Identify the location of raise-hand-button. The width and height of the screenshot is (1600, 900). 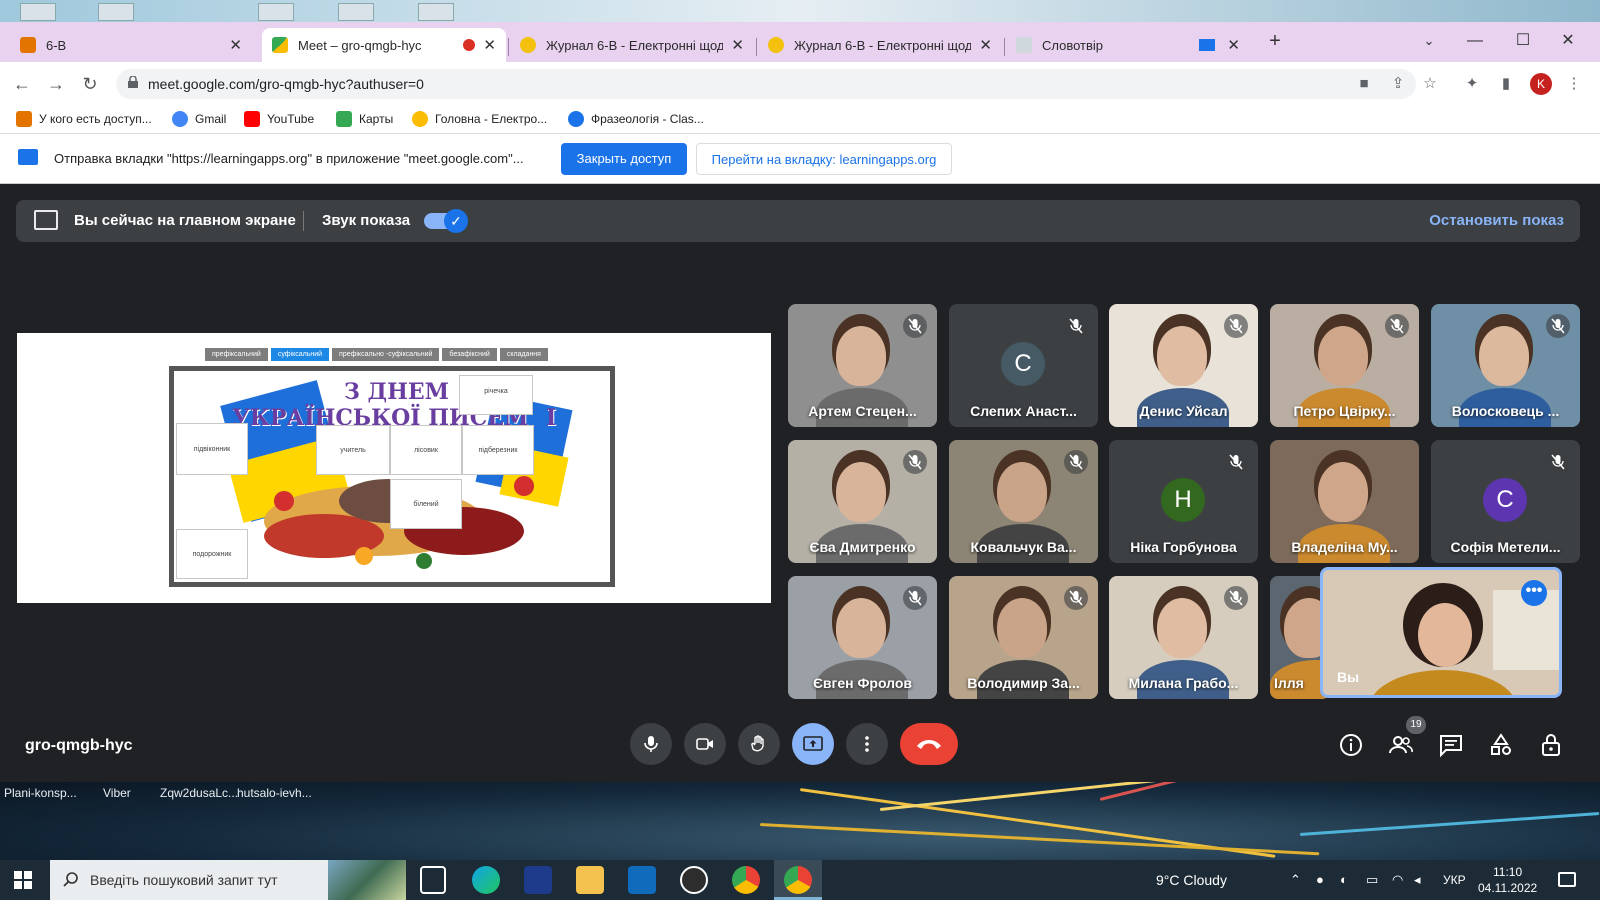
(759, 744).